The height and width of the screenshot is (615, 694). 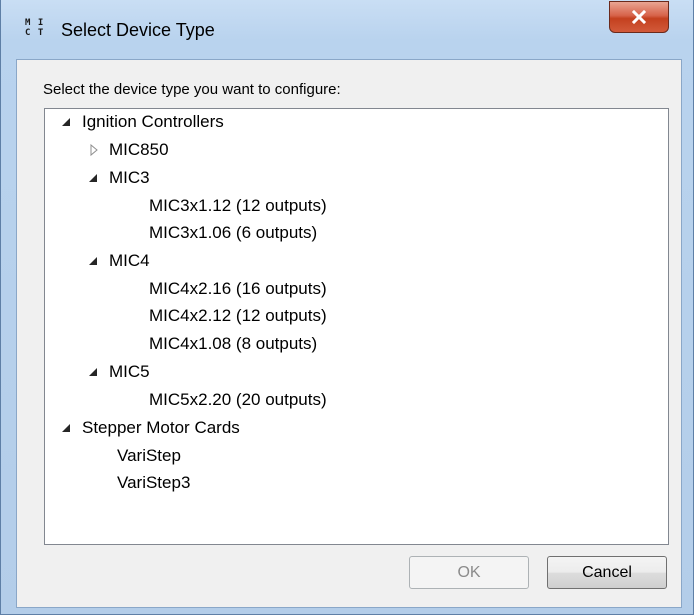 I want to click on tree-node-mic850: MIC850, so click(x=139, y=150).